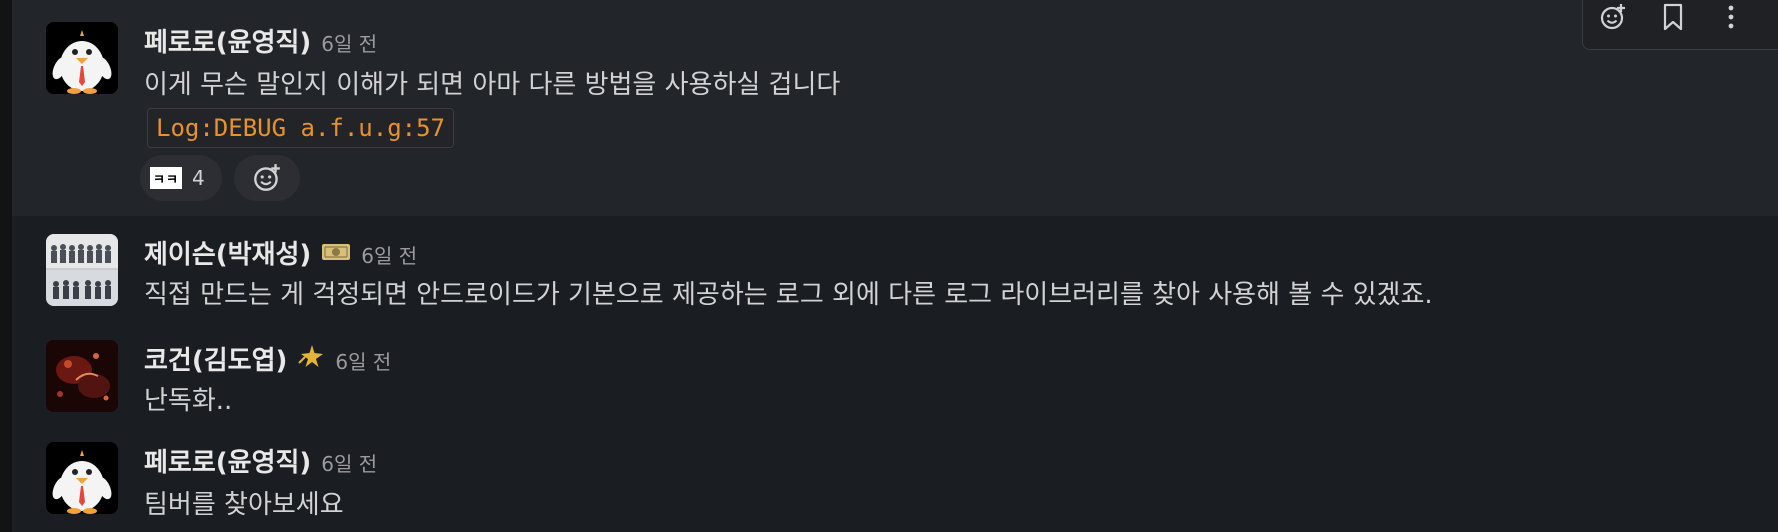 The image size is (1778, 532). I want to click on message-header: 제이슨(박재성) 6일 전, so click(280, 252).